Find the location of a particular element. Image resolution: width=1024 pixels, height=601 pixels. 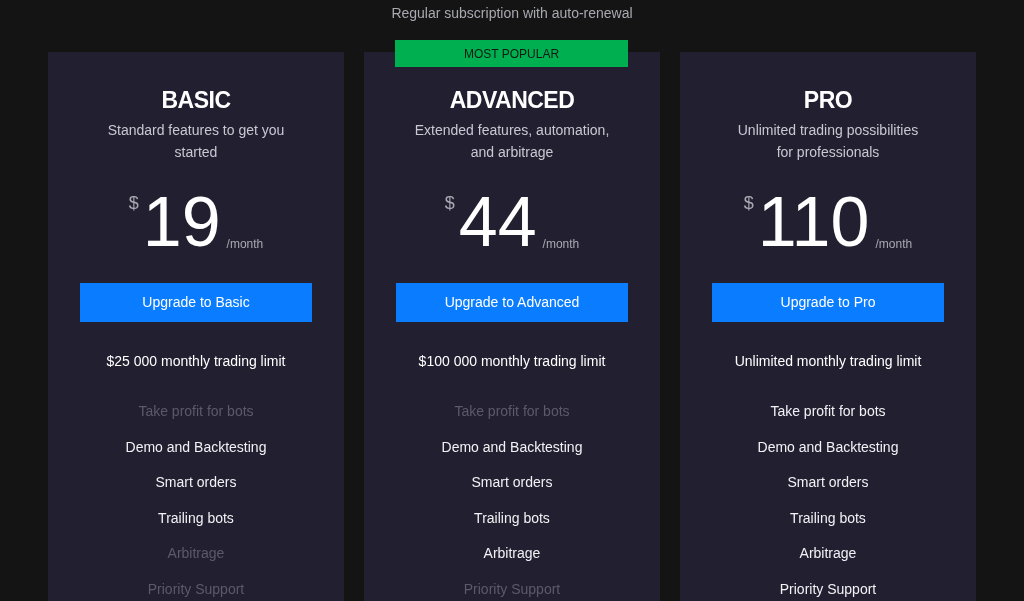

upgrade-button: Upgrade to Advanced is located at coordinates (512, 302).